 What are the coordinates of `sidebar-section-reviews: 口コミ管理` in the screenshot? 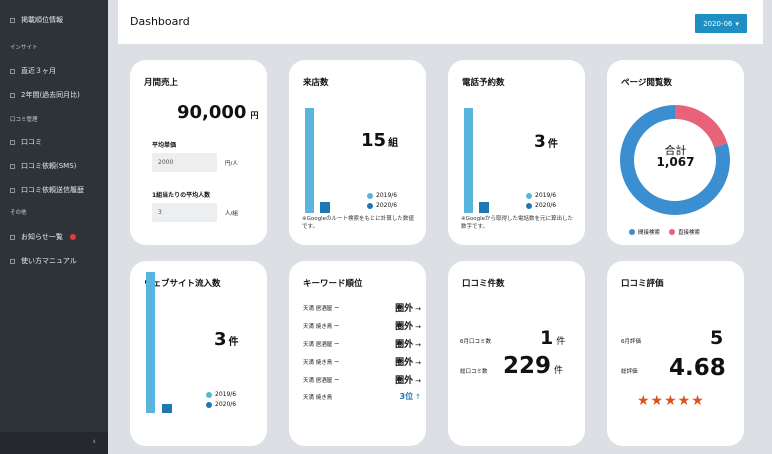 It's located at (24, 120).